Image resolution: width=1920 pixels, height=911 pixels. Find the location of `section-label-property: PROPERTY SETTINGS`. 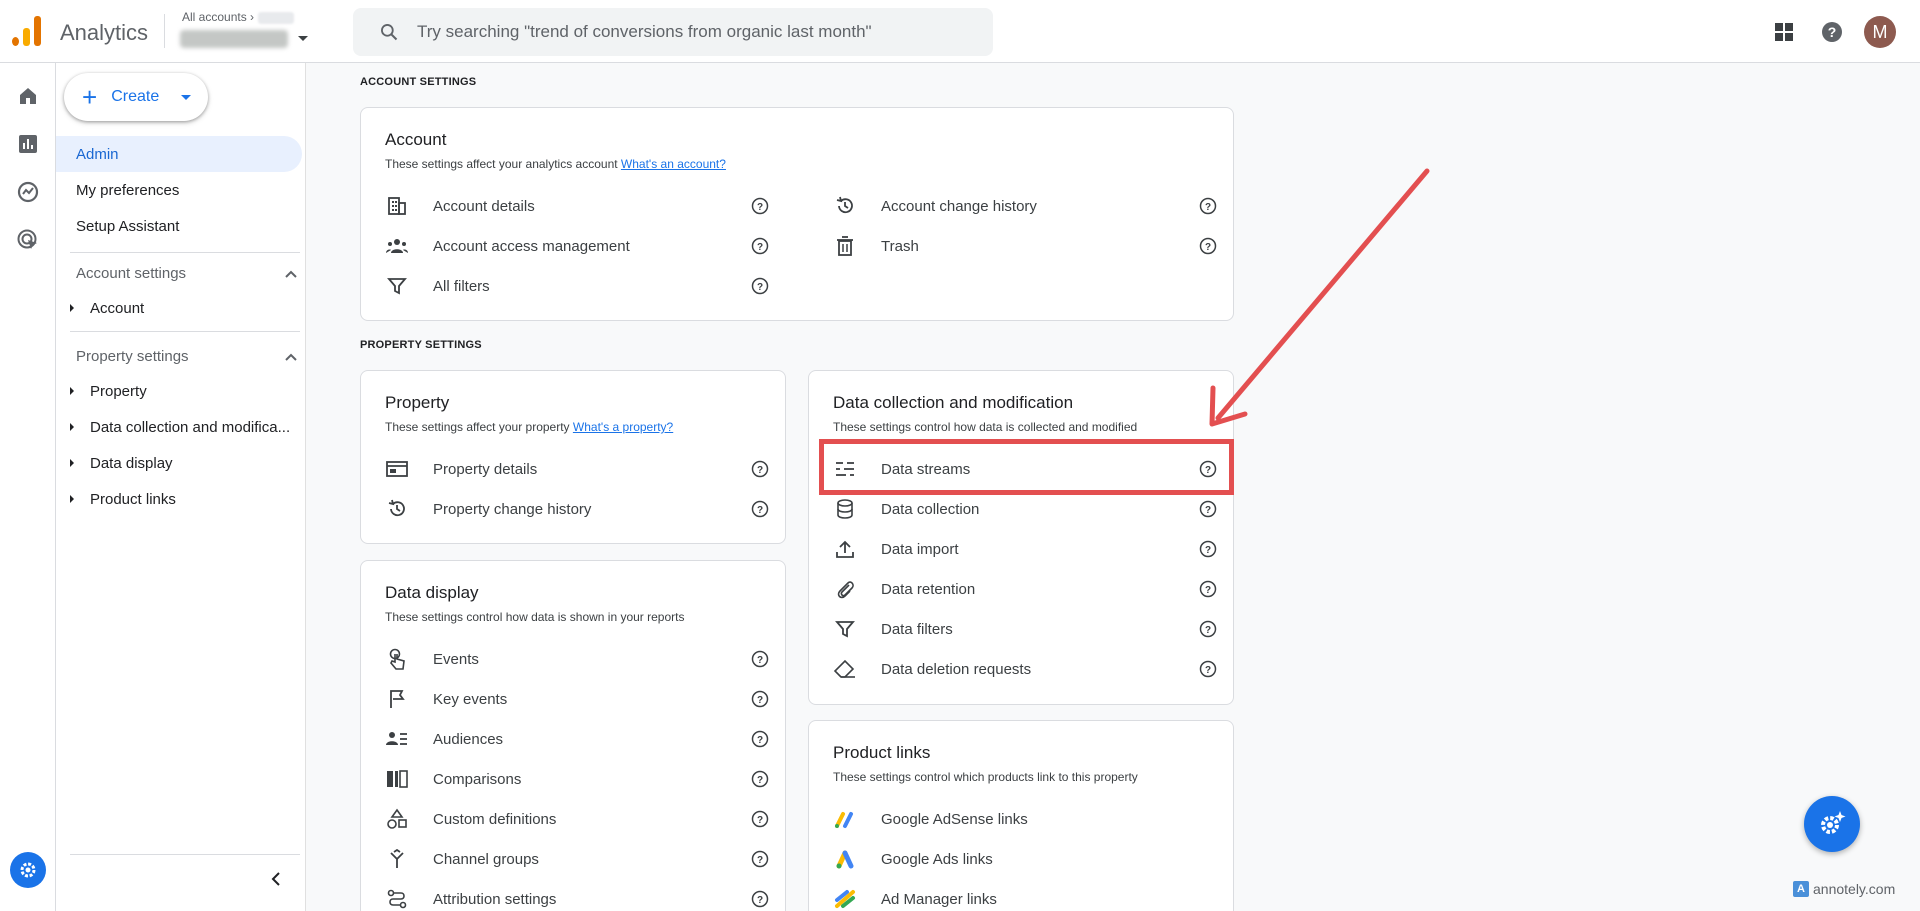

section-label-property: PROPERTY SETTINGS is located at coordinates (421, 345).